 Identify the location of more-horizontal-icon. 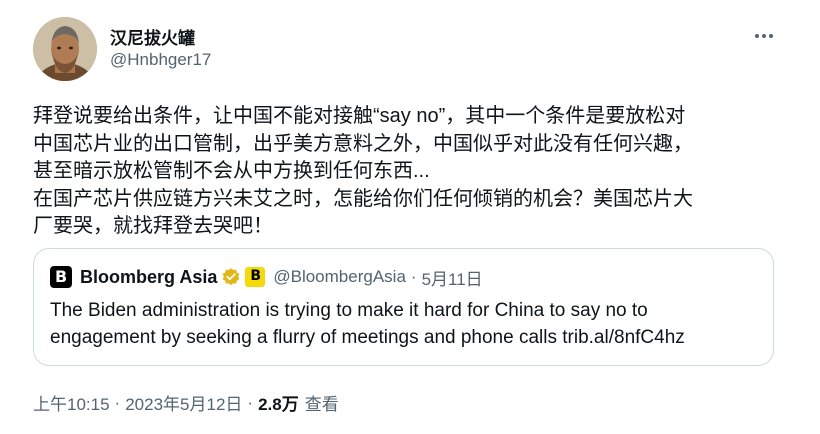
(764, 36).